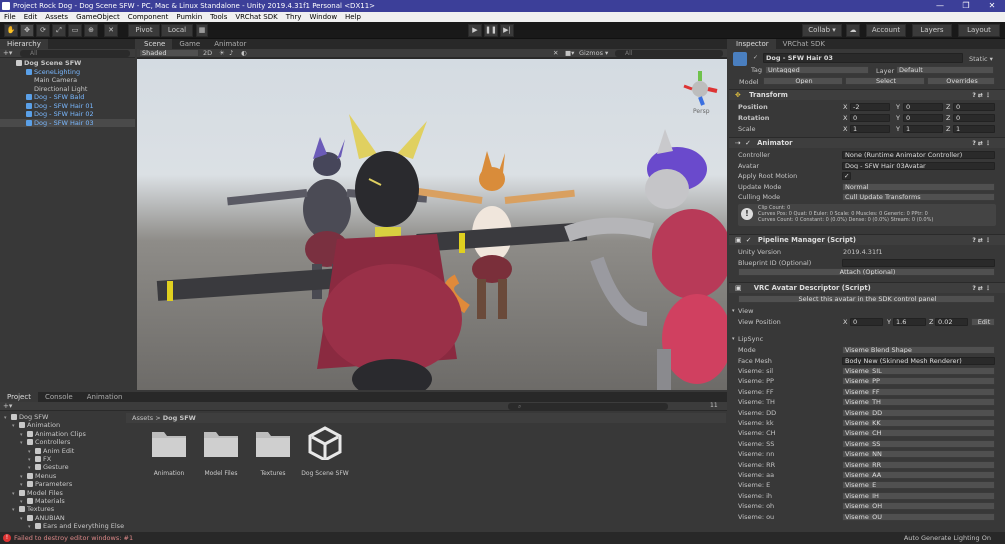 Image resolution: width=1005 pixels, height=544 pixels. What do you see at coordinates (67, 122) in the screenshot?
I see `hierarchy-row-selected: Dog - SFW Hair 03` at bounding box center [67, 122].